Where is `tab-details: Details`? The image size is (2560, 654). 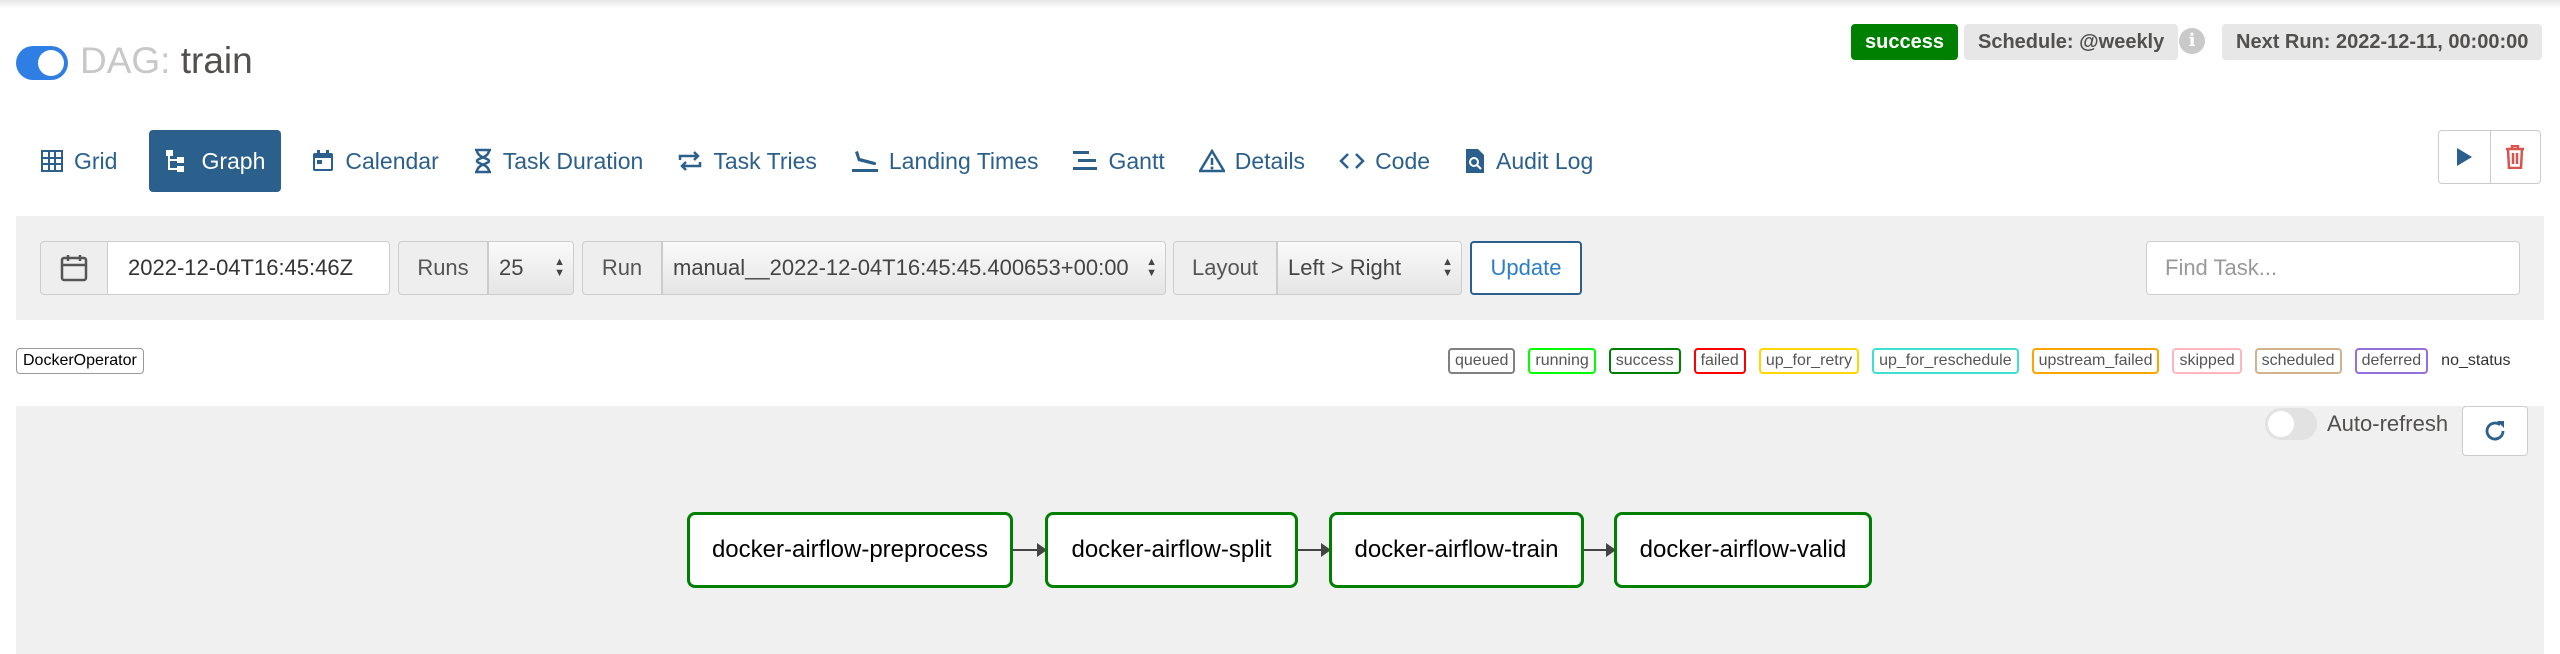
tab-details: Details is located at coordinates (1252, 161).